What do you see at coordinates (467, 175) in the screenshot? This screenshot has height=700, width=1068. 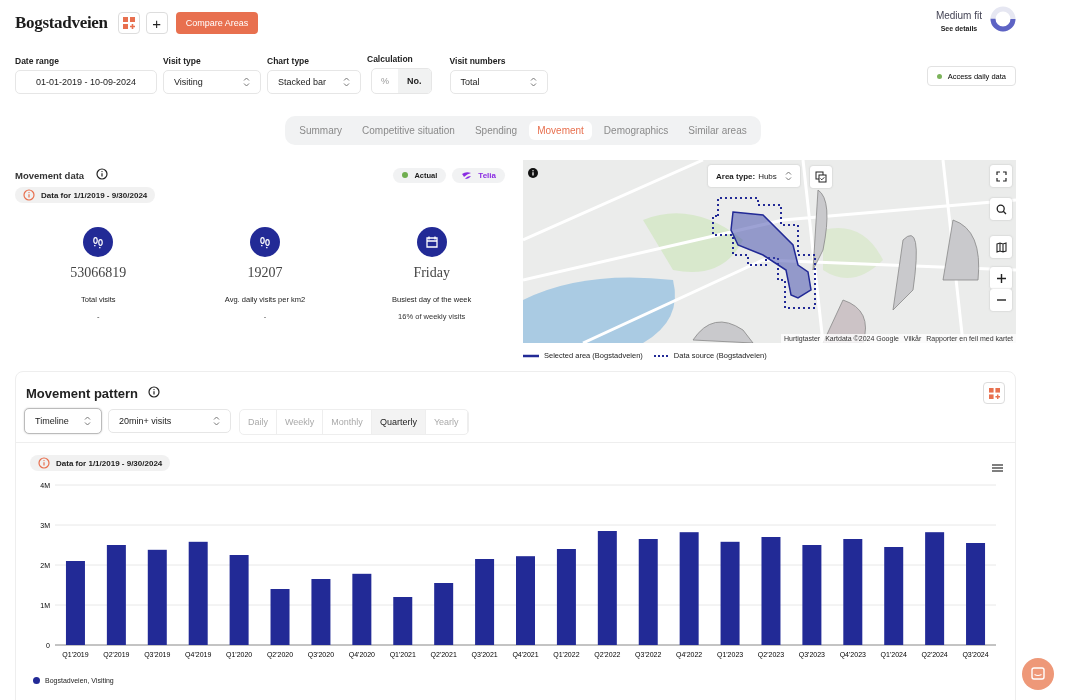 I see `provider-logo-icon` at bounding box center [467, 175].